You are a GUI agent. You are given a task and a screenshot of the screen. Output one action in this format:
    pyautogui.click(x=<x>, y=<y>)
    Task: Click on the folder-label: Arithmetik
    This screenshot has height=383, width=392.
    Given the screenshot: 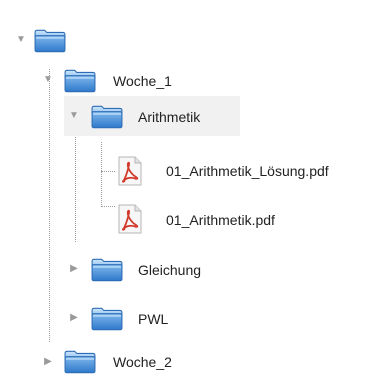 What is the action you would take?
    pyautogui.click(x=169, y=117)
    